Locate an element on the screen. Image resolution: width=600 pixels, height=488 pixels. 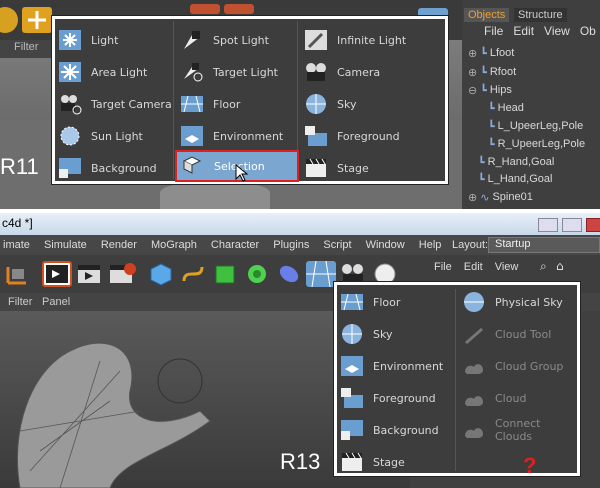
tree-item: ⊕ ┗ Lfoot is located at coordinates (491, 53).